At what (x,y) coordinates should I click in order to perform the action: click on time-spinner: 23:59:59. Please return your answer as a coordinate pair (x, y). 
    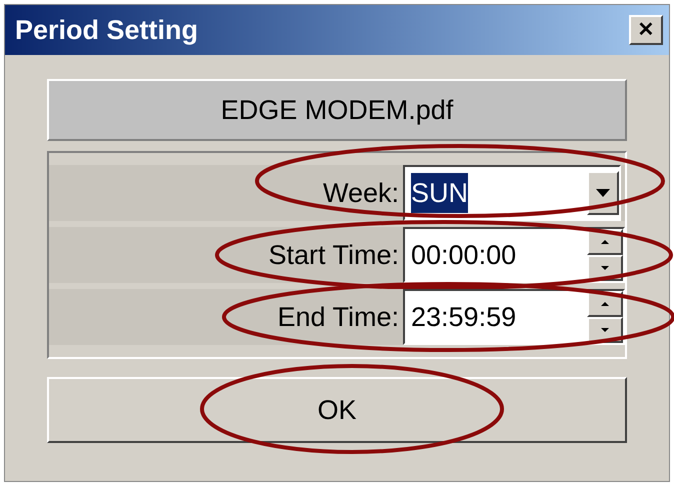
    Looking at the image, I should click on (514, 317).